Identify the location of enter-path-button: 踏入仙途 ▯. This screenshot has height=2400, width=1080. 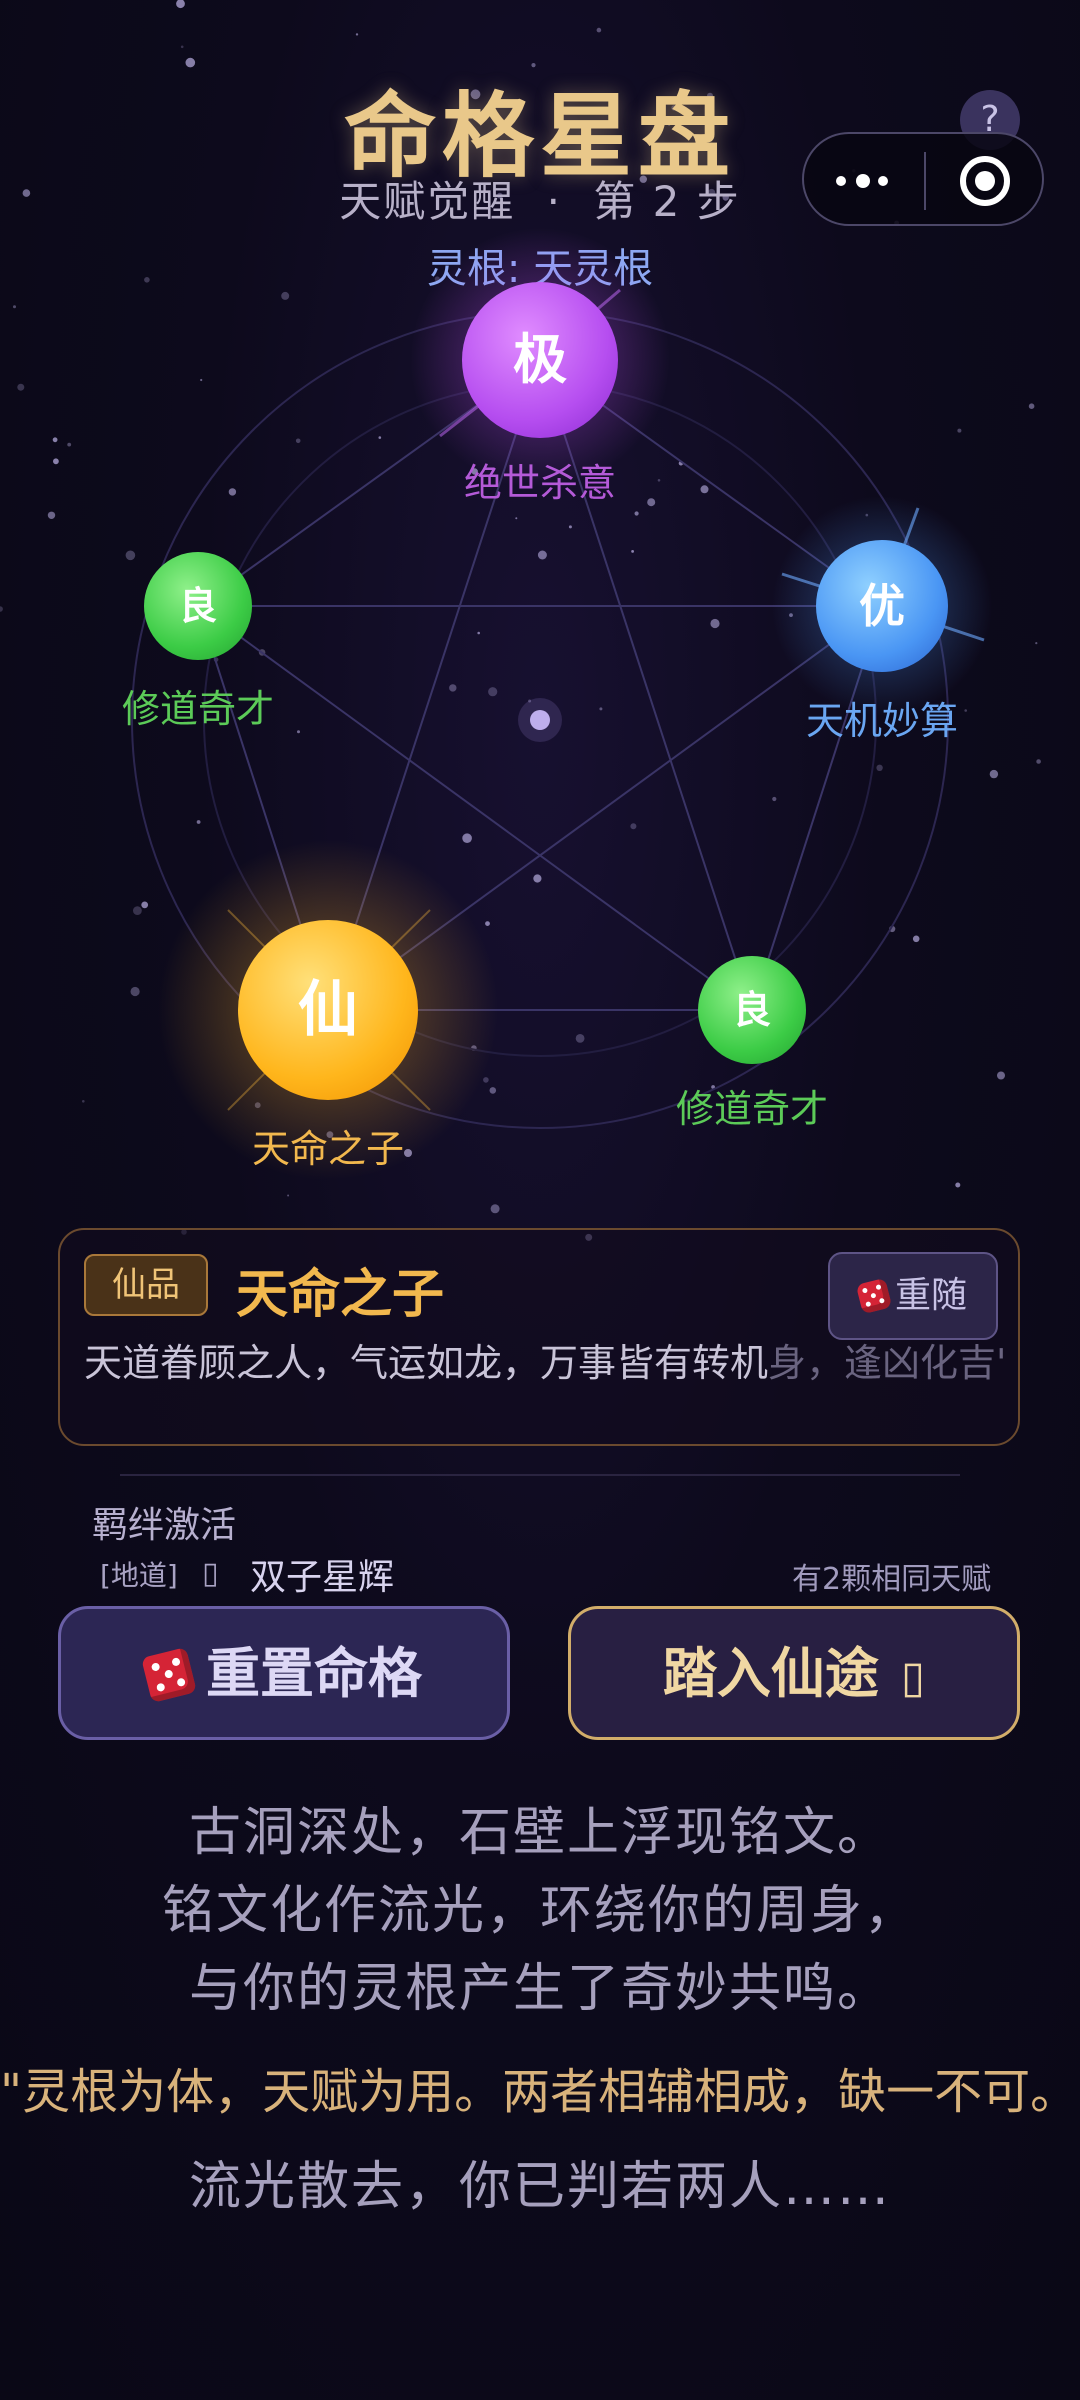
(794, 1673).